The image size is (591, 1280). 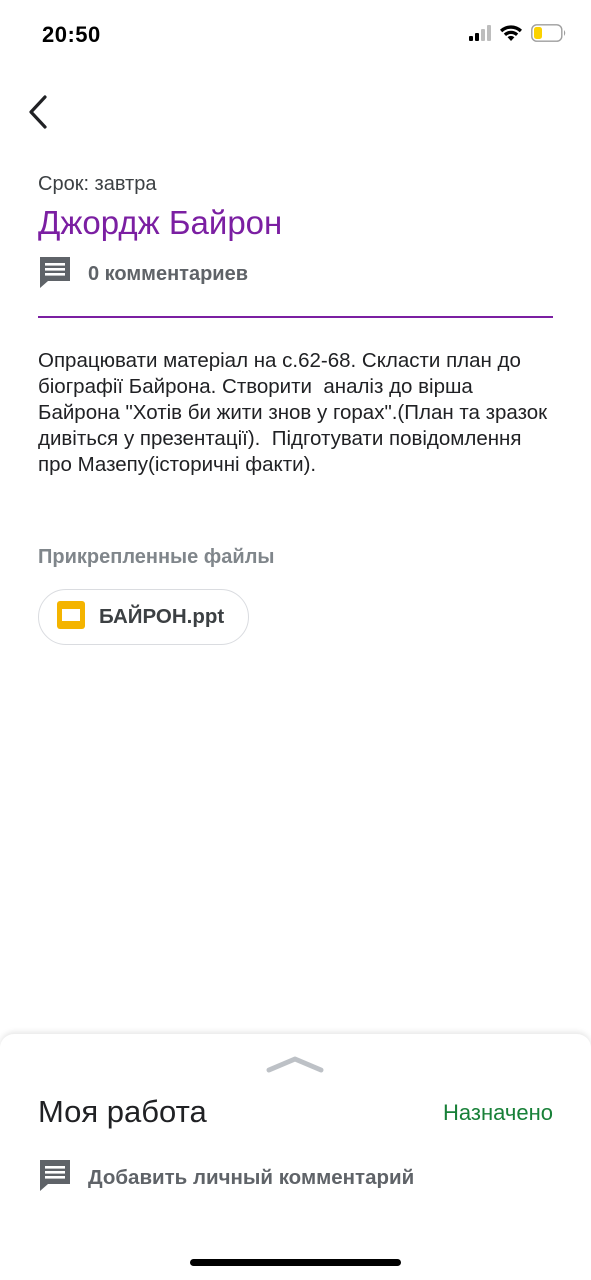 What do you see at coordinates (97, 184) in the screenshot?
I see `due-date: Срок: завтра` at bounding box center [97, 184].